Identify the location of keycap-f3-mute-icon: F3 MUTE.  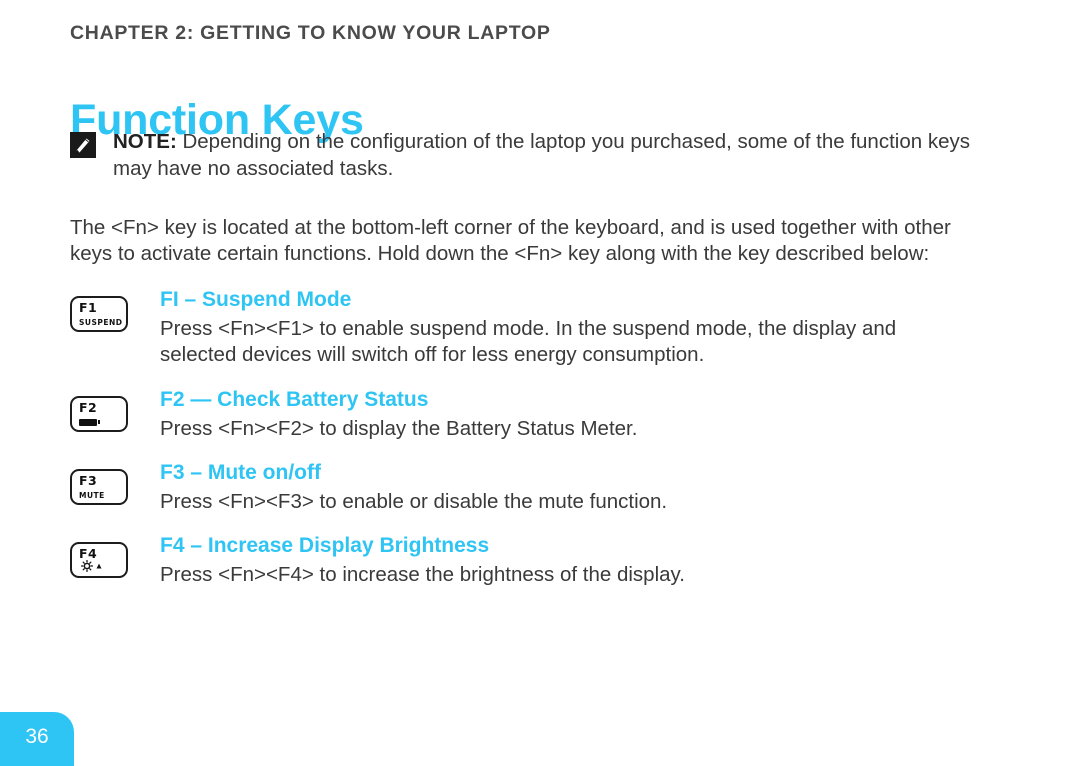
(99, 486).